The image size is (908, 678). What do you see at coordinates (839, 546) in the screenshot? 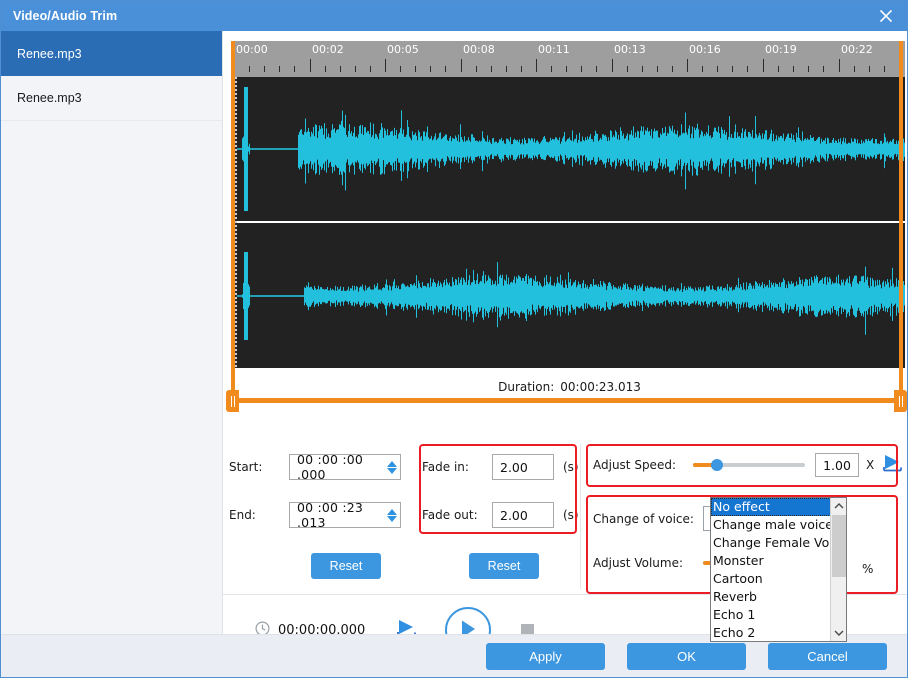
I see `scrollbar-thumb` at bounding box center [839, 546].